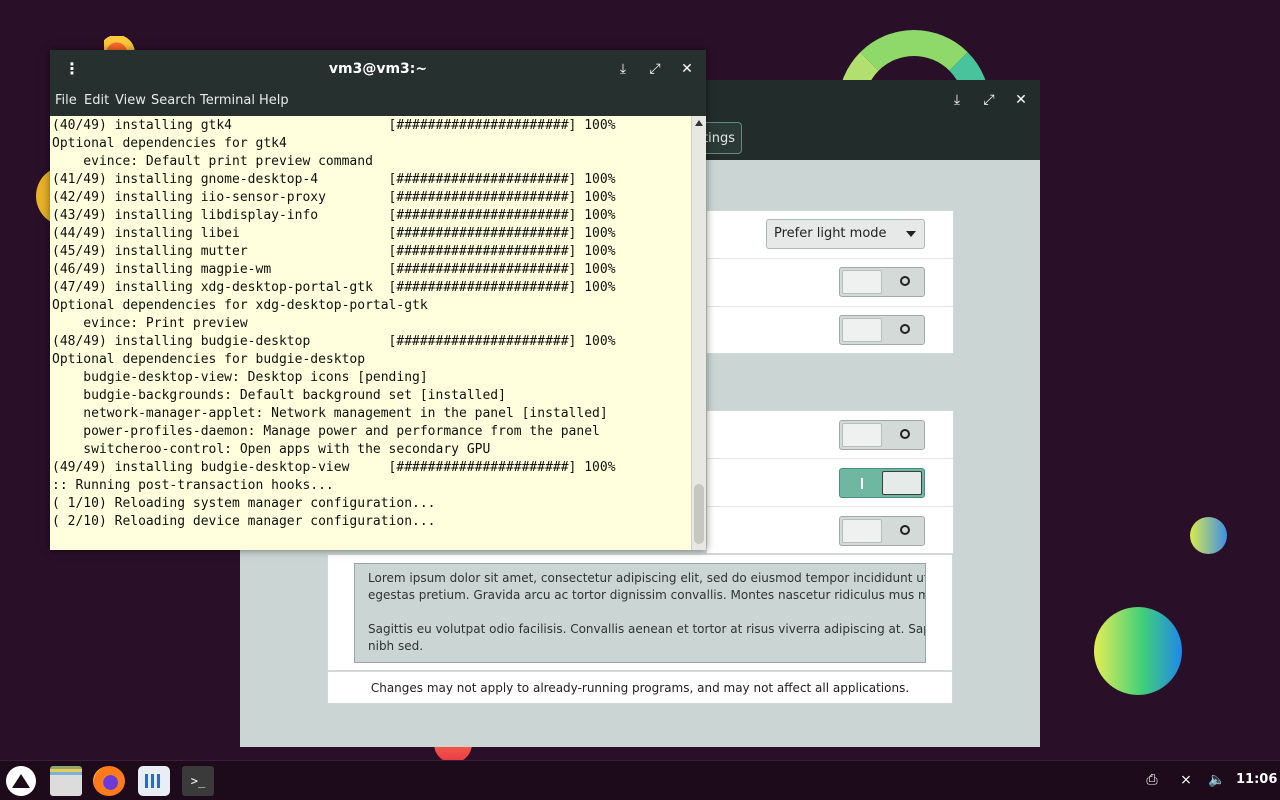 Image resolution: width=1280 pixels, height=800 pixels. What do you see at coordinates (396, 646) in the screenshot?
I see `lorem-line: nibh sed.` at bounding box center [396, 646].